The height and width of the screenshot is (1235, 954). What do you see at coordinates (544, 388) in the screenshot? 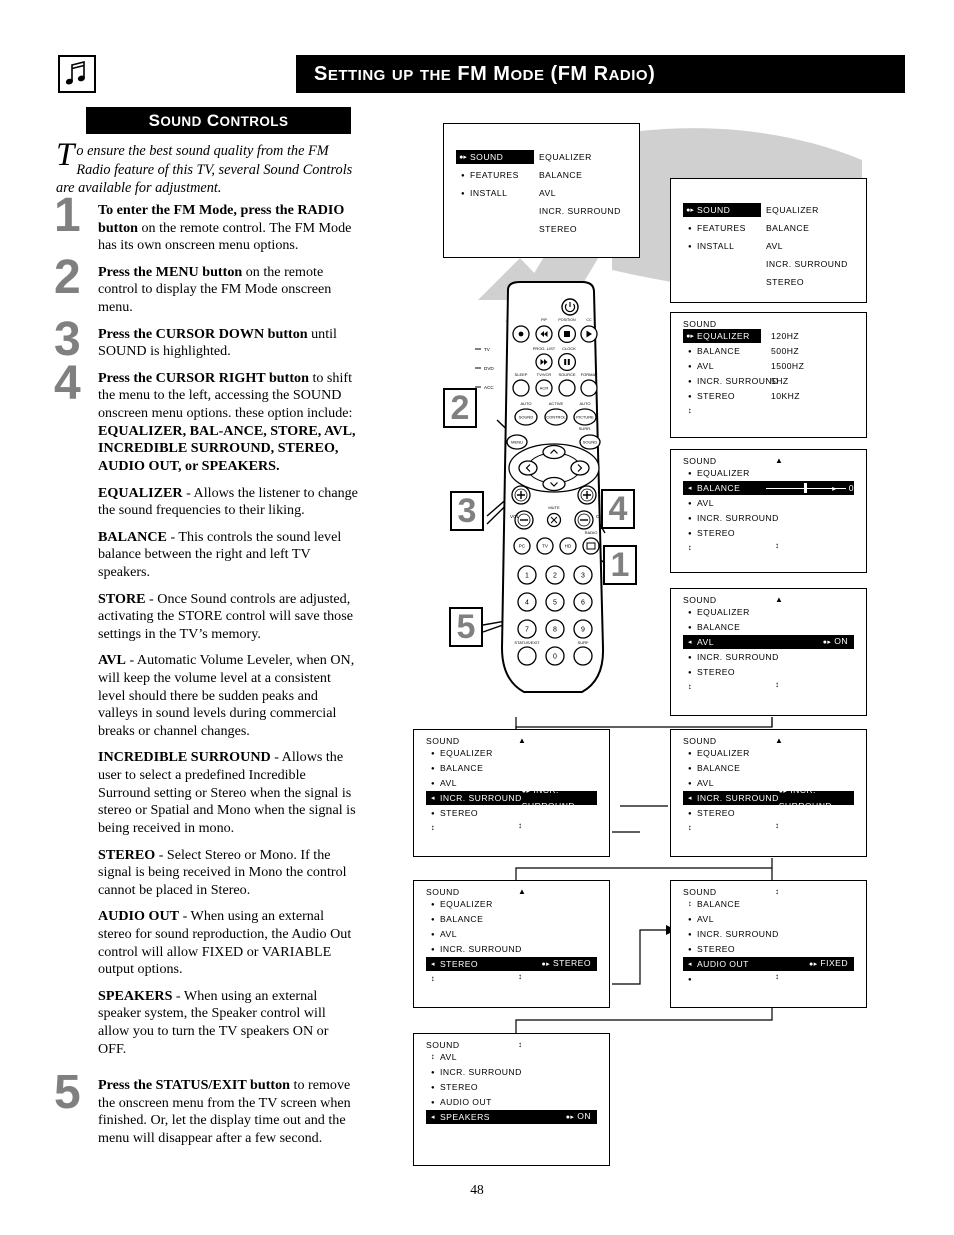
I see `svg-text: ACR` at bounding box center [544, 388].